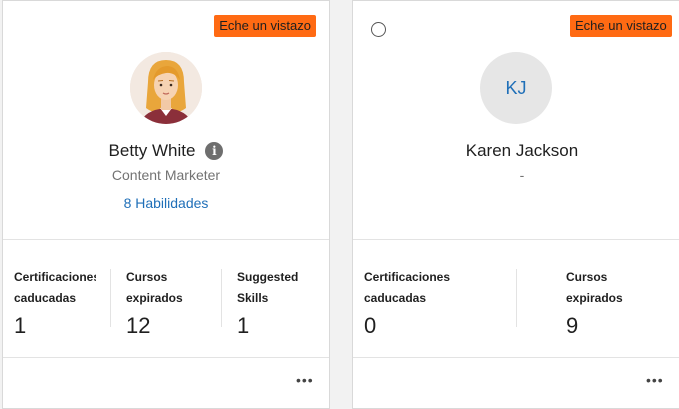 This screenshot has width=679, height=409. I want to click on stat-suggested-skills: Suggested Skills 1, so click(282, 303).